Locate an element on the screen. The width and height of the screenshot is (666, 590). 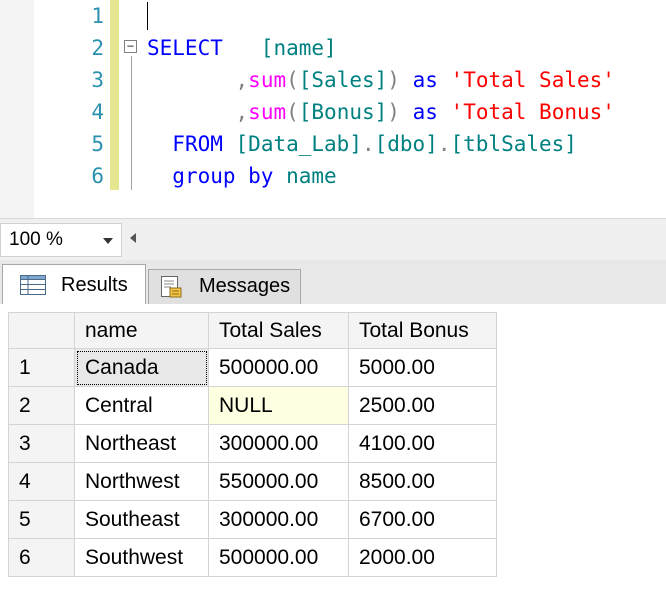
alias-string: 'Total Sales' is located at coordinates (532, 80).